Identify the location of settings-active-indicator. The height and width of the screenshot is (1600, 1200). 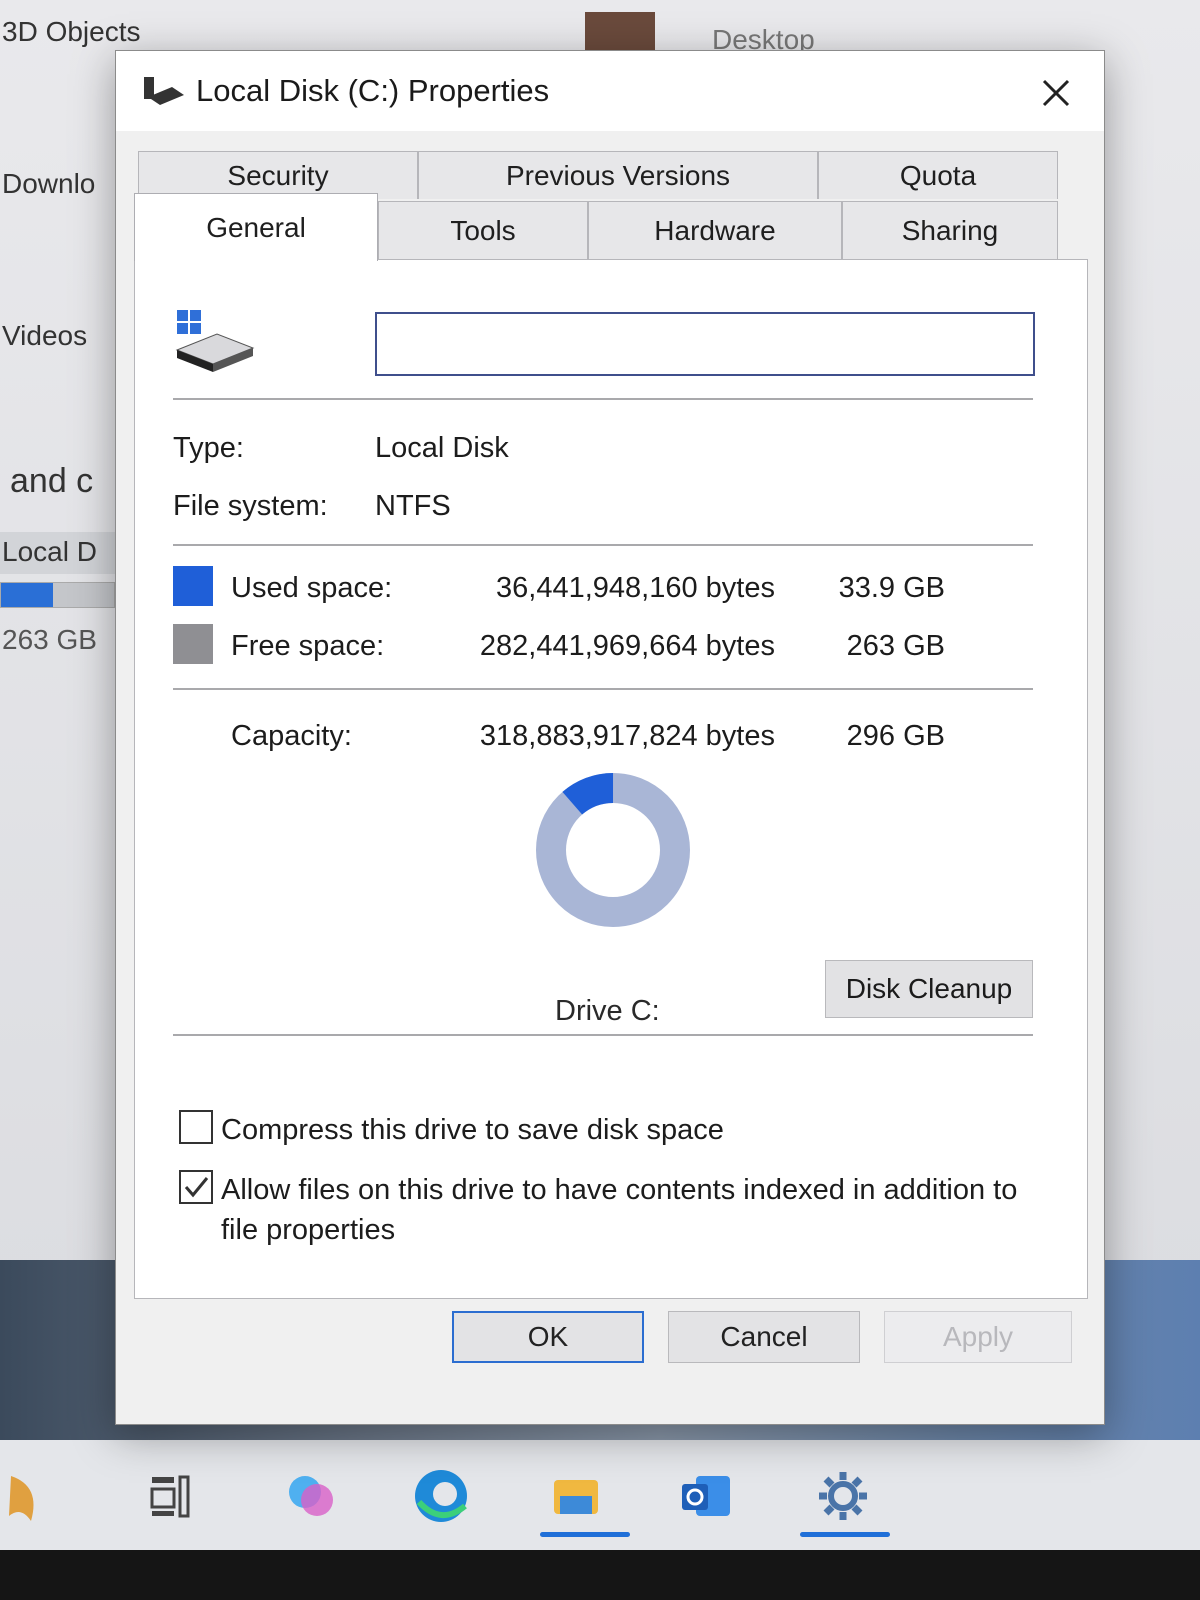
(845, 1534).